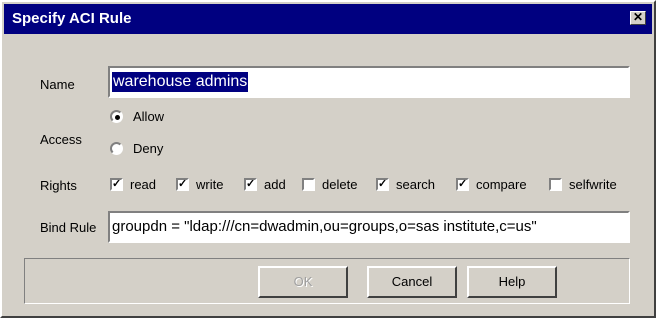 The height and width of the screenshot is (322, 660). What do you see at coordinates (116, 148) in the screenshot?
I see `access-deny-radio` at bounding box center [116, 148].